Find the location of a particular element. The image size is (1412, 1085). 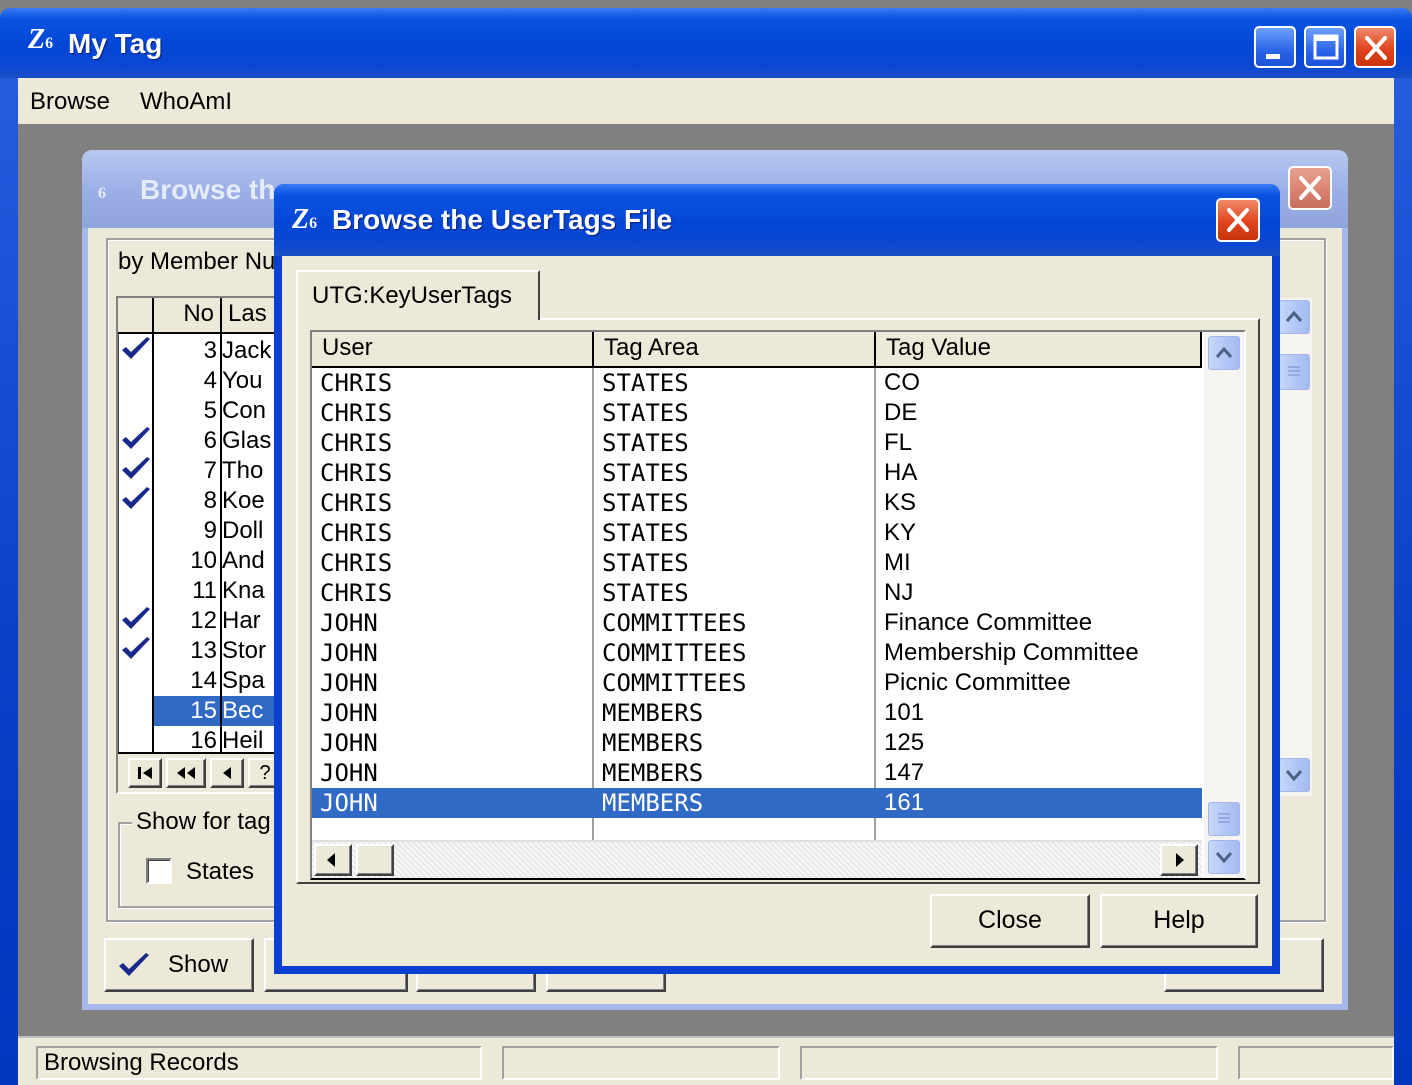

col-header-tag-area: Tag Area is located at coordinates (735, 350).